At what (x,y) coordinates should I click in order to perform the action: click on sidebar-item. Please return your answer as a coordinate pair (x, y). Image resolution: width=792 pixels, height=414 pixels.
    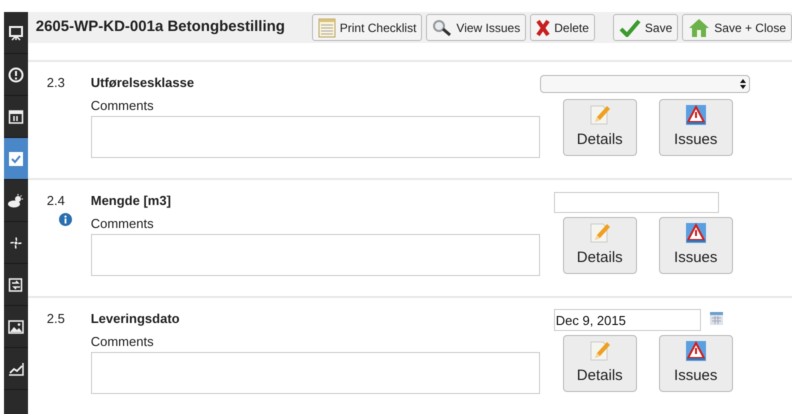
    Looking at the image, I should click on (16, 159).